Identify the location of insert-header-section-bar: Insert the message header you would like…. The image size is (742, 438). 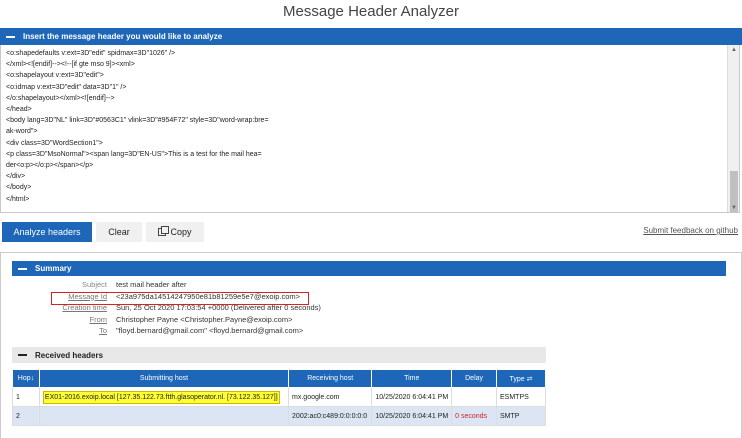
(371, 36).